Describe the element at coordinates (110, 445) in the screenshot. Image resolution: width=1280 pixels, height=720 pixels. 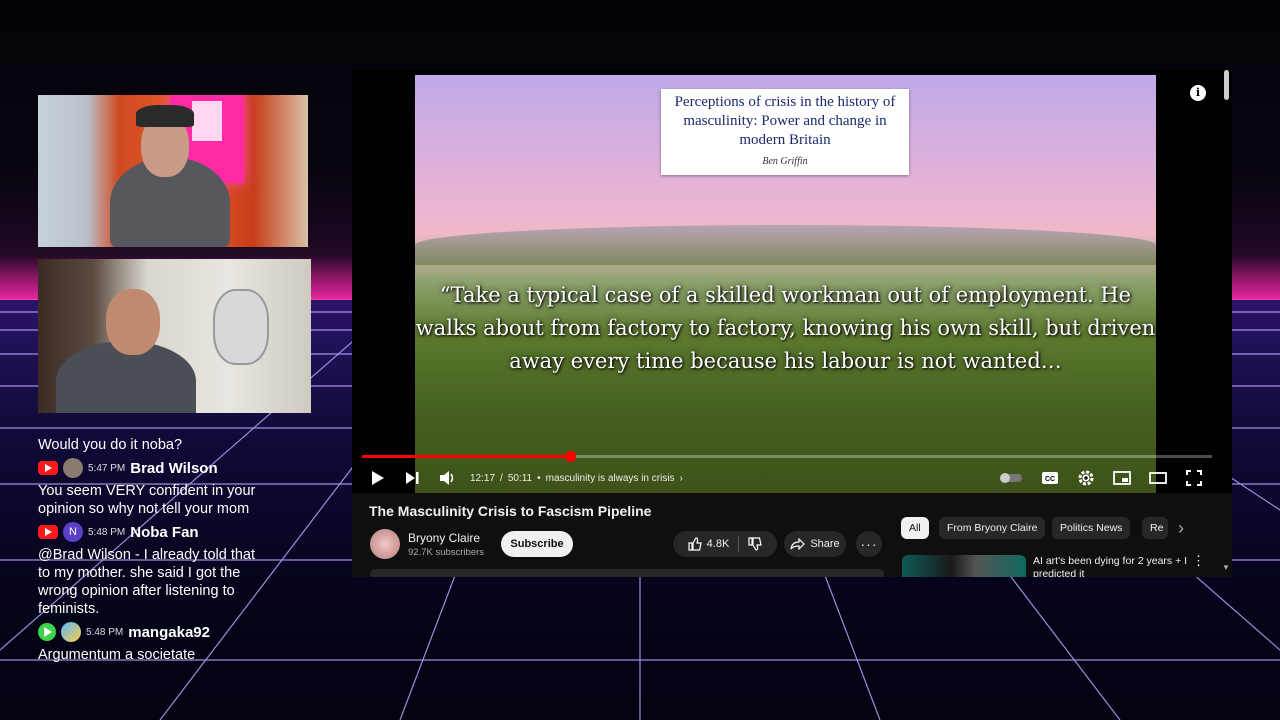
I see `chat-message: Would you do it noba?` at that location.